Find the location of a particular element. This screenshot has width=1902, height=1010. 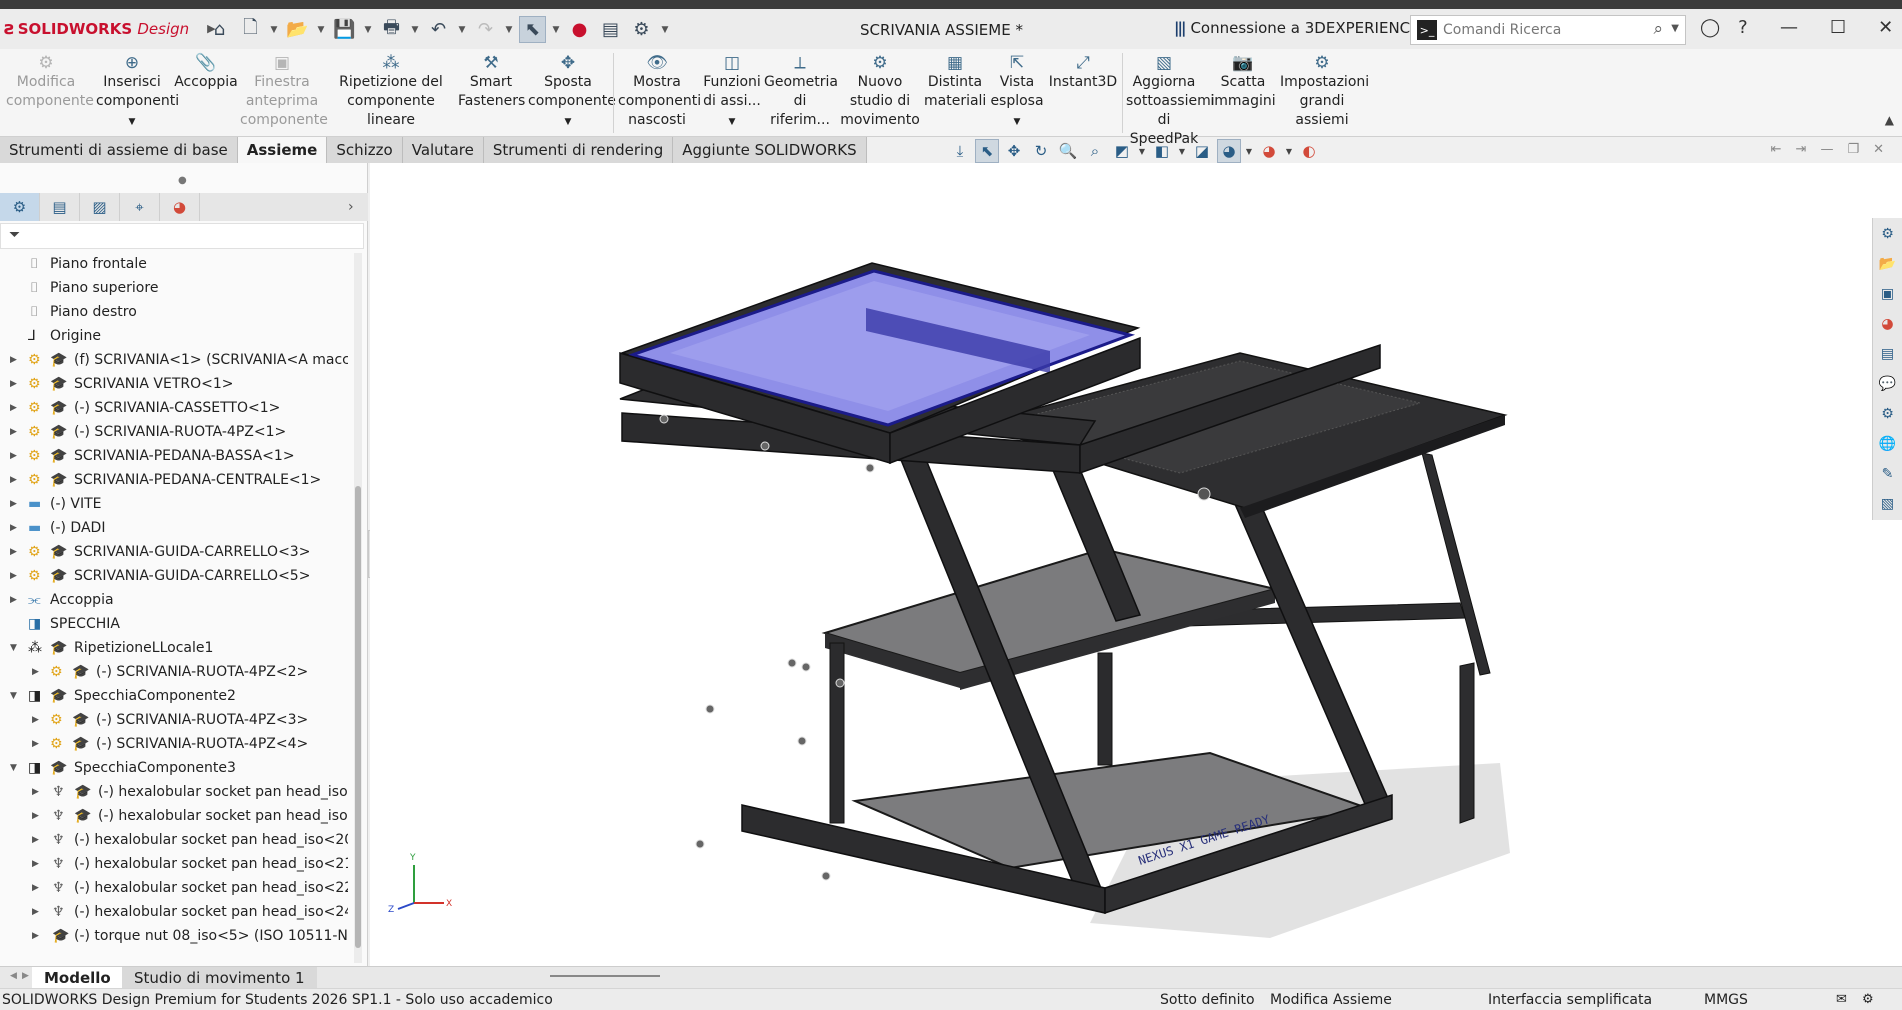

move-dropdown-icon: ▼ is located at coordinates (568, 122).